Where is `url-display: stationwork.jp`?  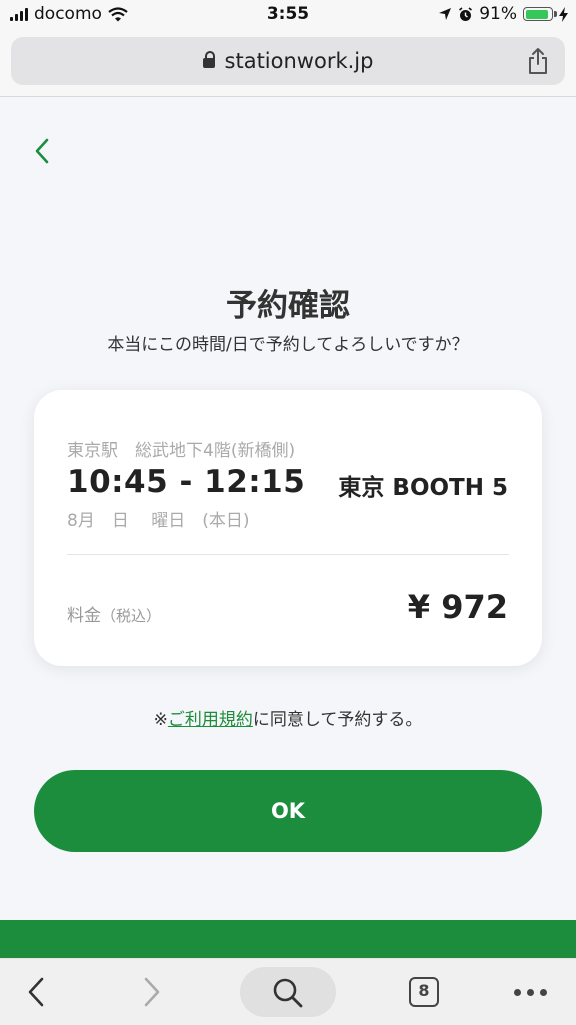 url-display: stationwork.jp is located at coordinates (288, 61).